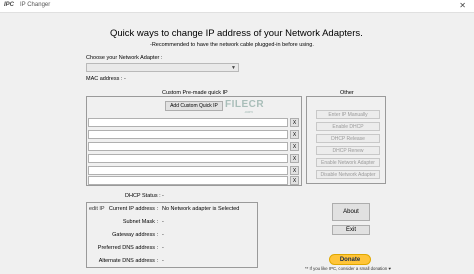  Describe the element at coordinates (348, 150) in the screenshot. I see `dhcp-renew-button: DHCP Renew` at that location.